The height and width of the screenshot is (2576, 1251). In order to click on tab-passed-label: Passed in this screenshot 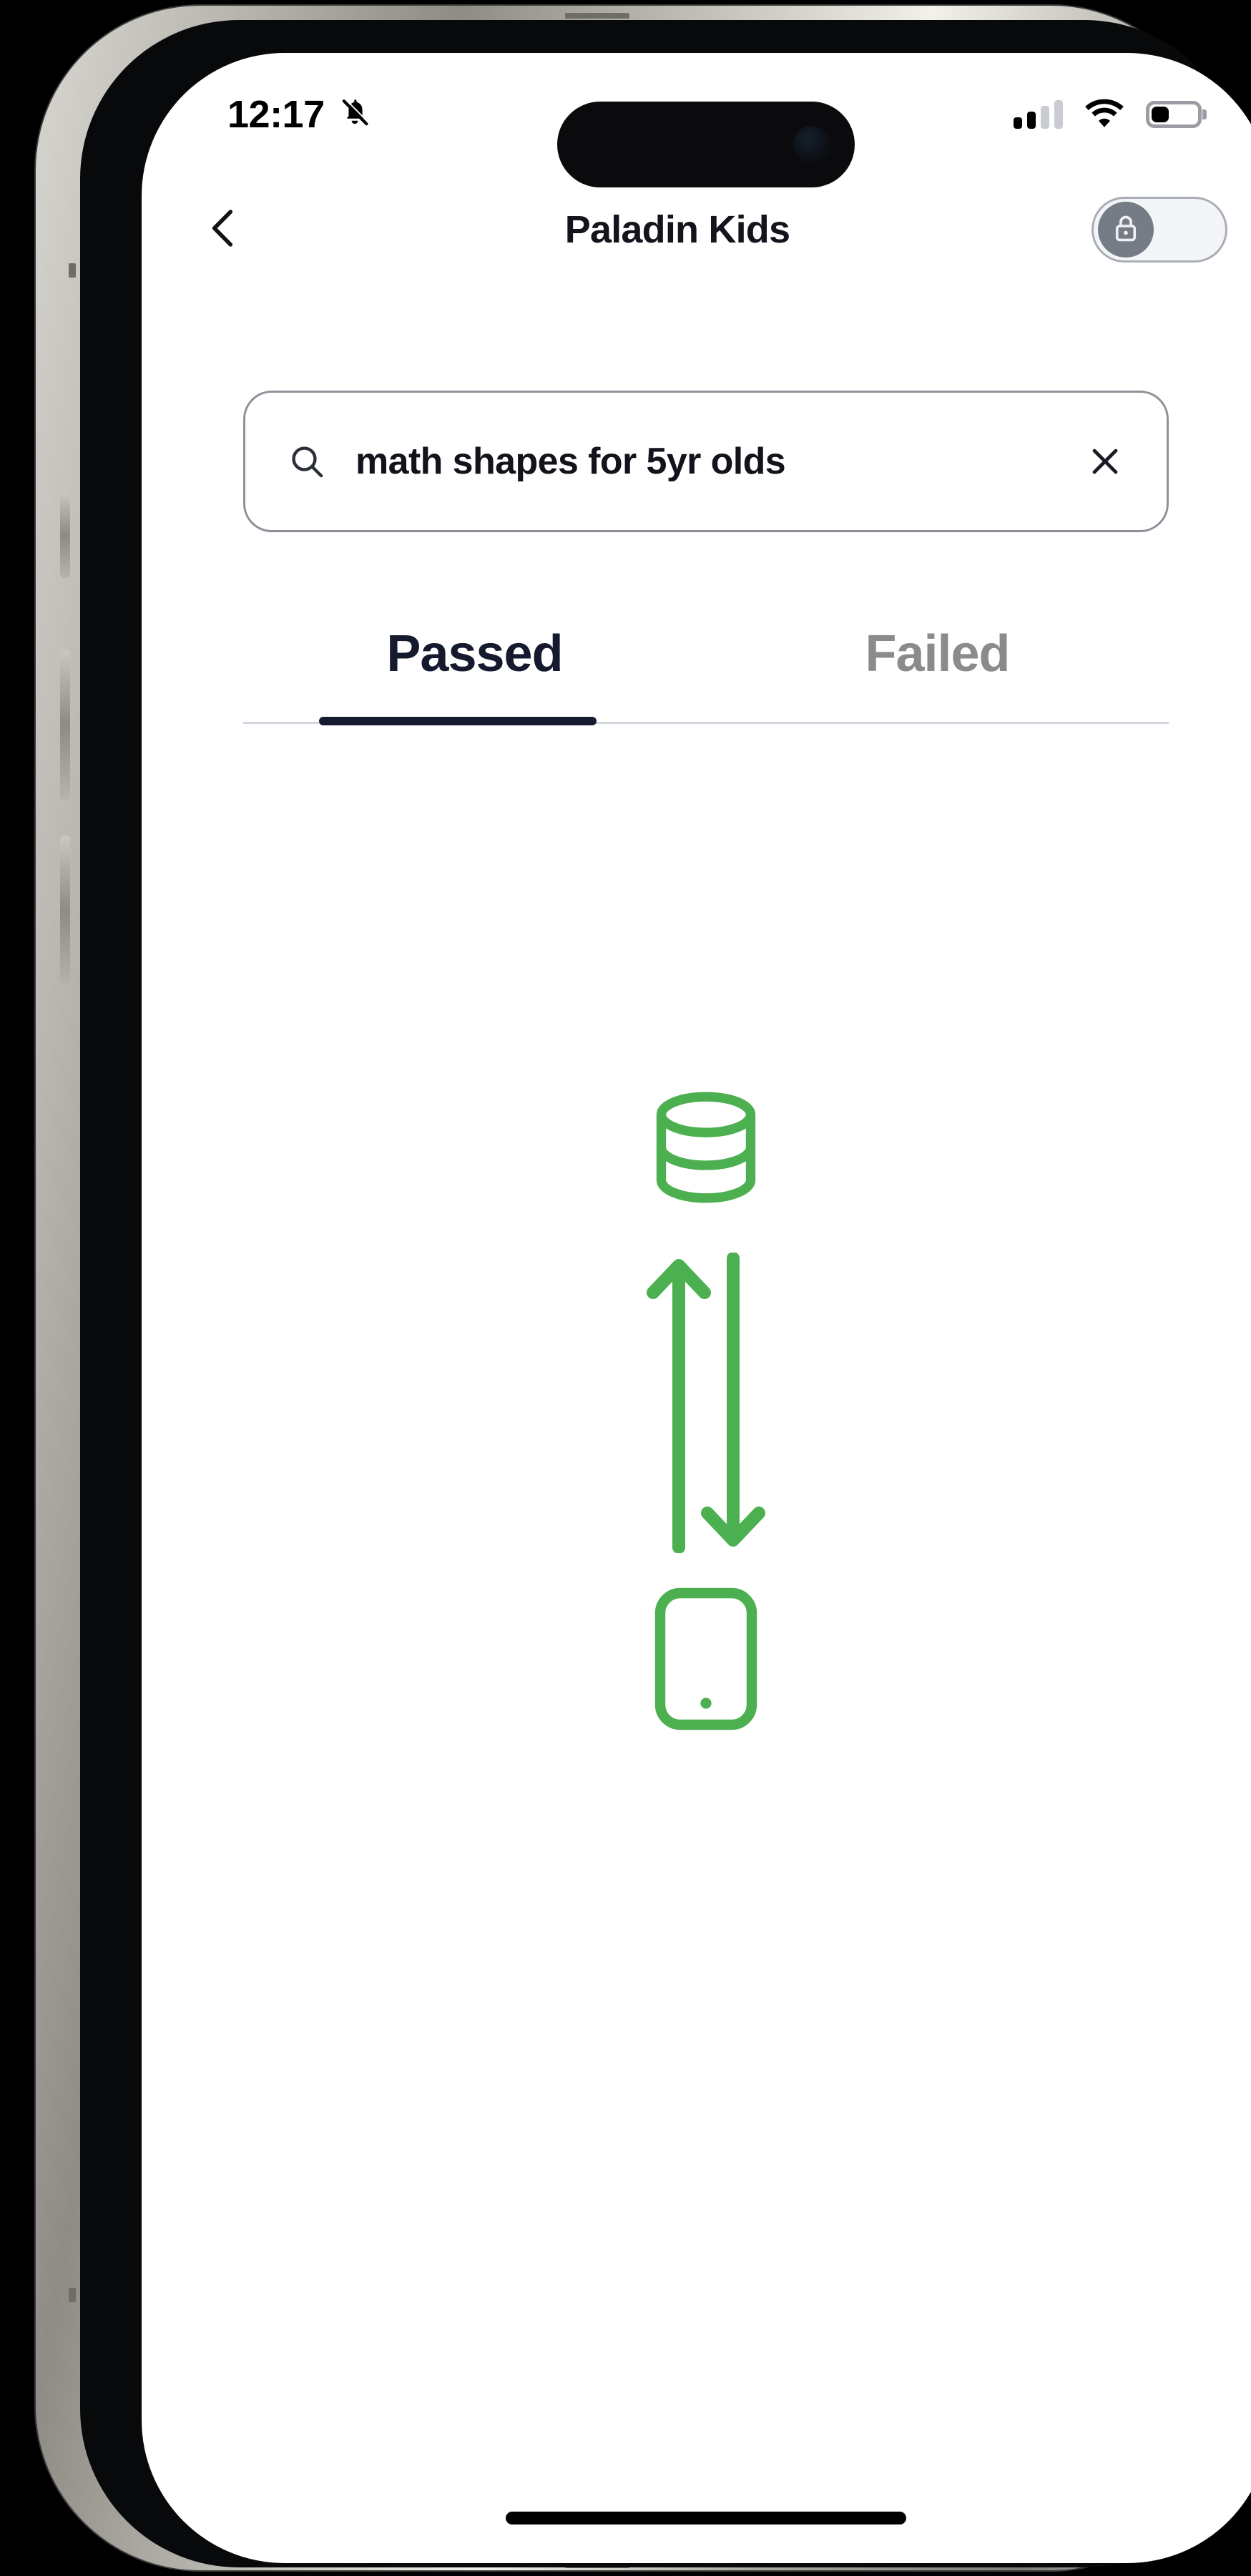, I will do `click(474, 654)`.